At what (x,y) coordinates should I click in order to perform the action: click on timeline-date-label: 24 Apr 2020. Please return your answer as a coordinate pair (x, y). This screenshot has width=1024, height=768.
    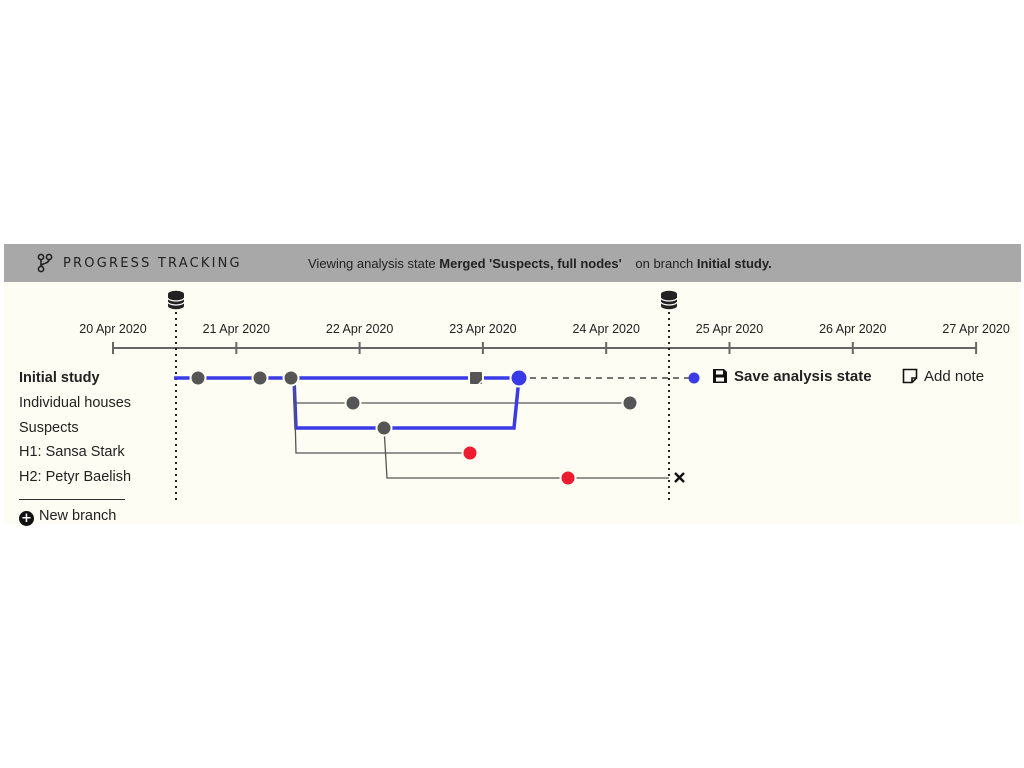
    Looking at the image, I should click on (605, 329).